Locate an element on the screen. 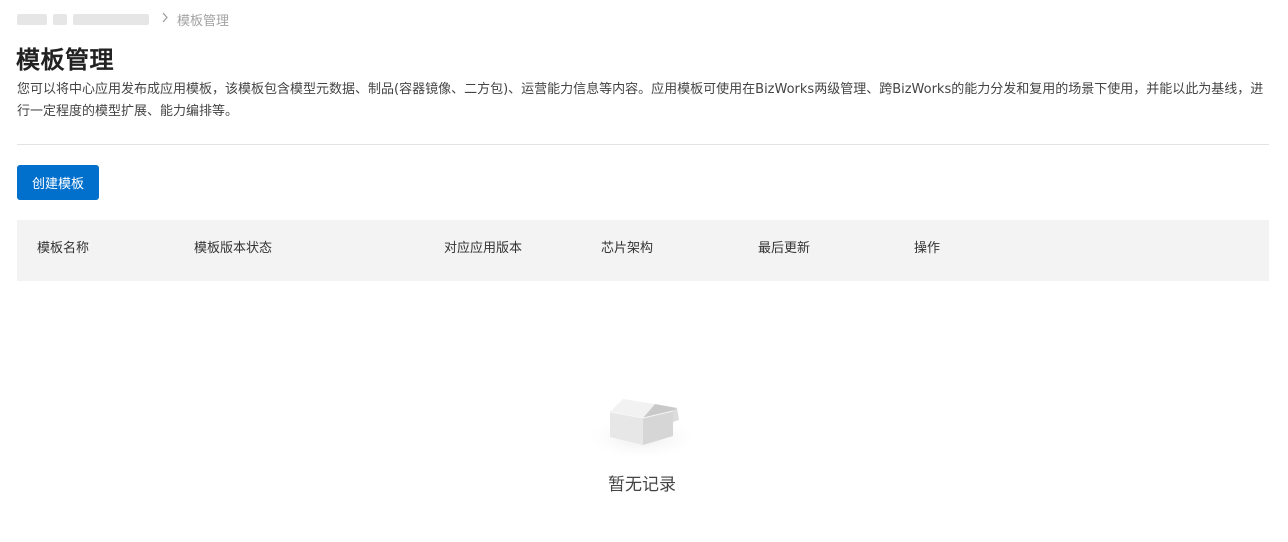  divider is located at coordinates (643, 144).